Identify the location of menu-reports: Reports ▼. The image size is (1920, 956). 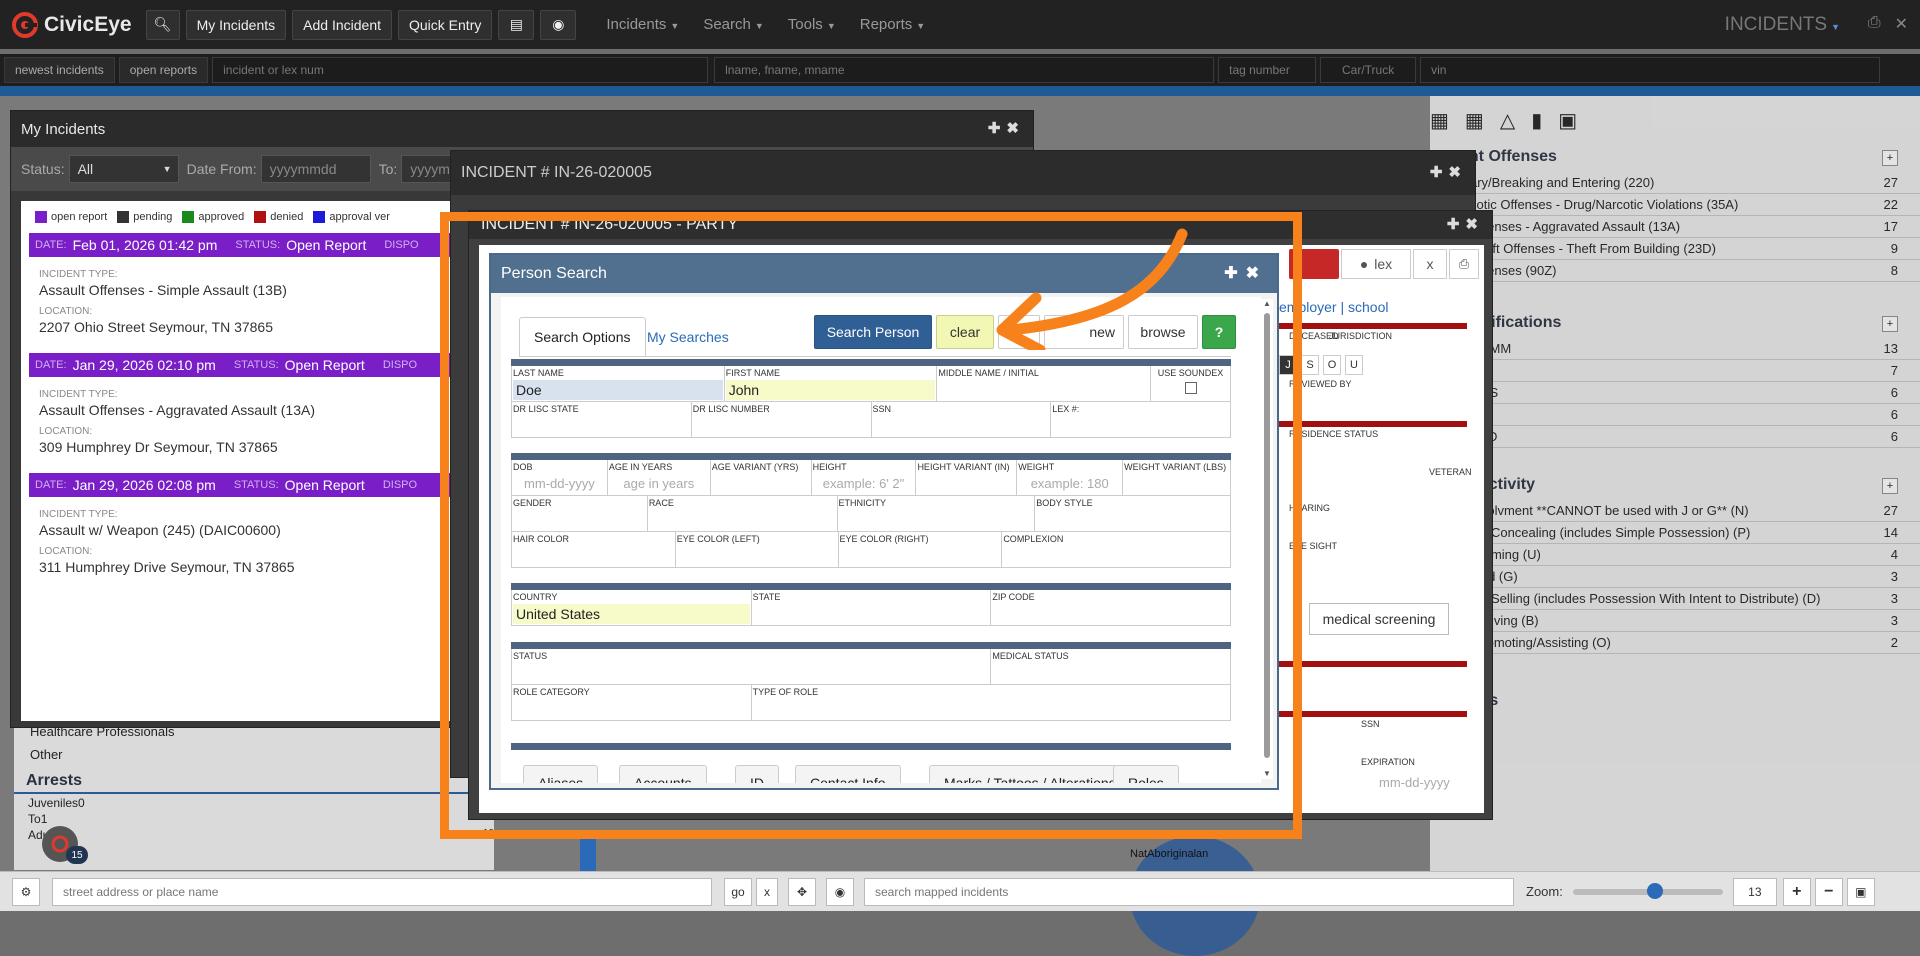
(892, 24).